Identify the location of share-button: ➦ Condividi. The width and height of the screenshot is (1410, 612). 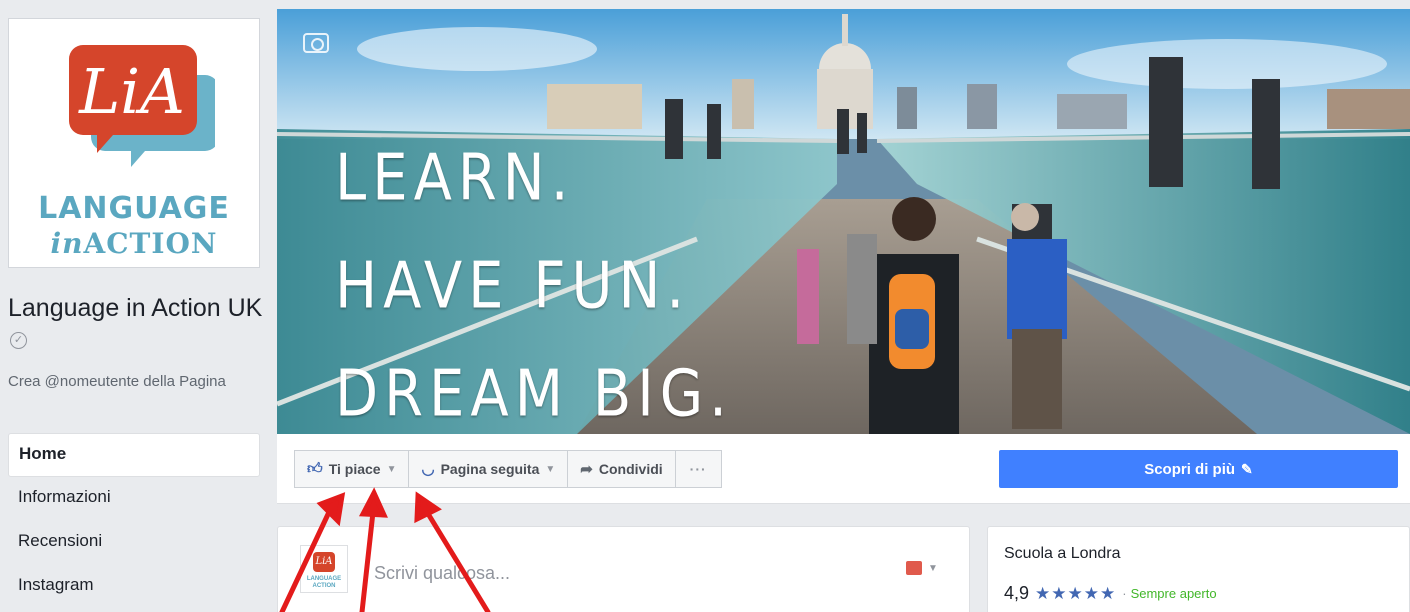
(621, 469).